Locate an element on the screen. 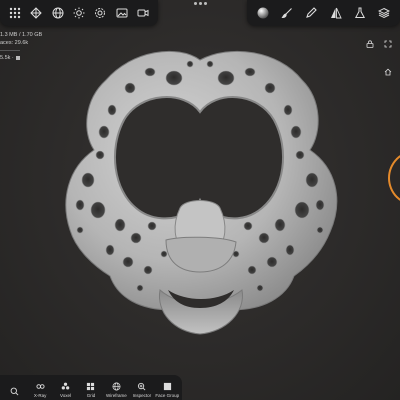  brush-icon is located at coordinates (287, 13).